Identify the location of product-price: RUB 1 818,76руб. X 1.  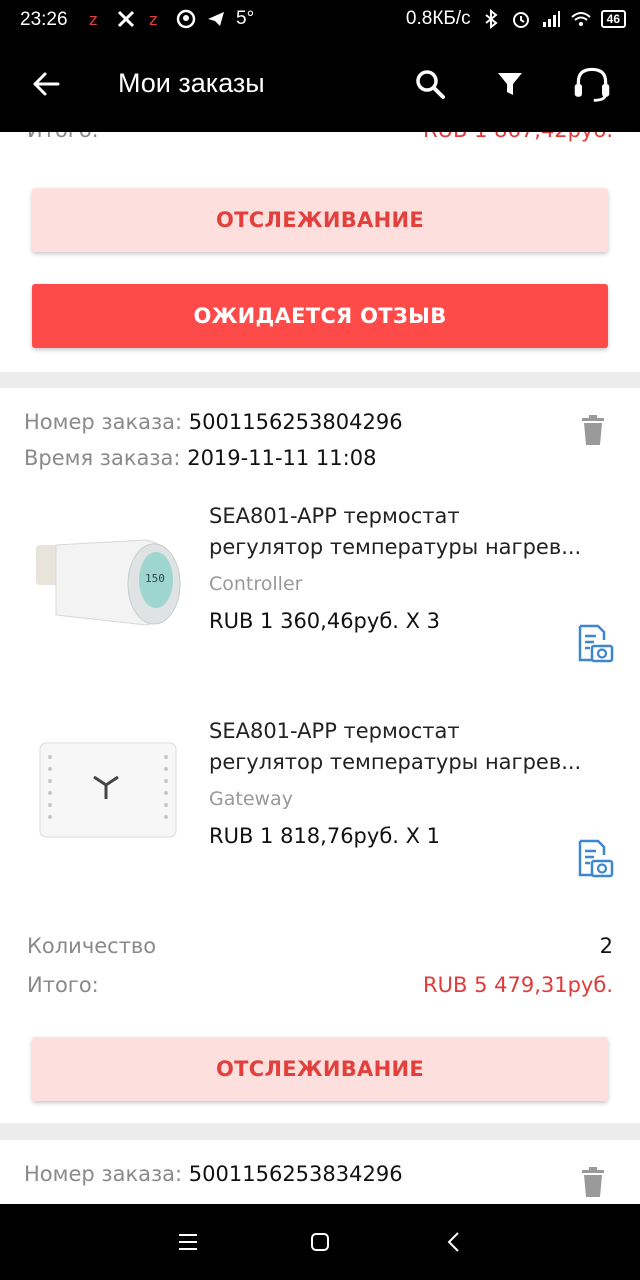
(325, 836).